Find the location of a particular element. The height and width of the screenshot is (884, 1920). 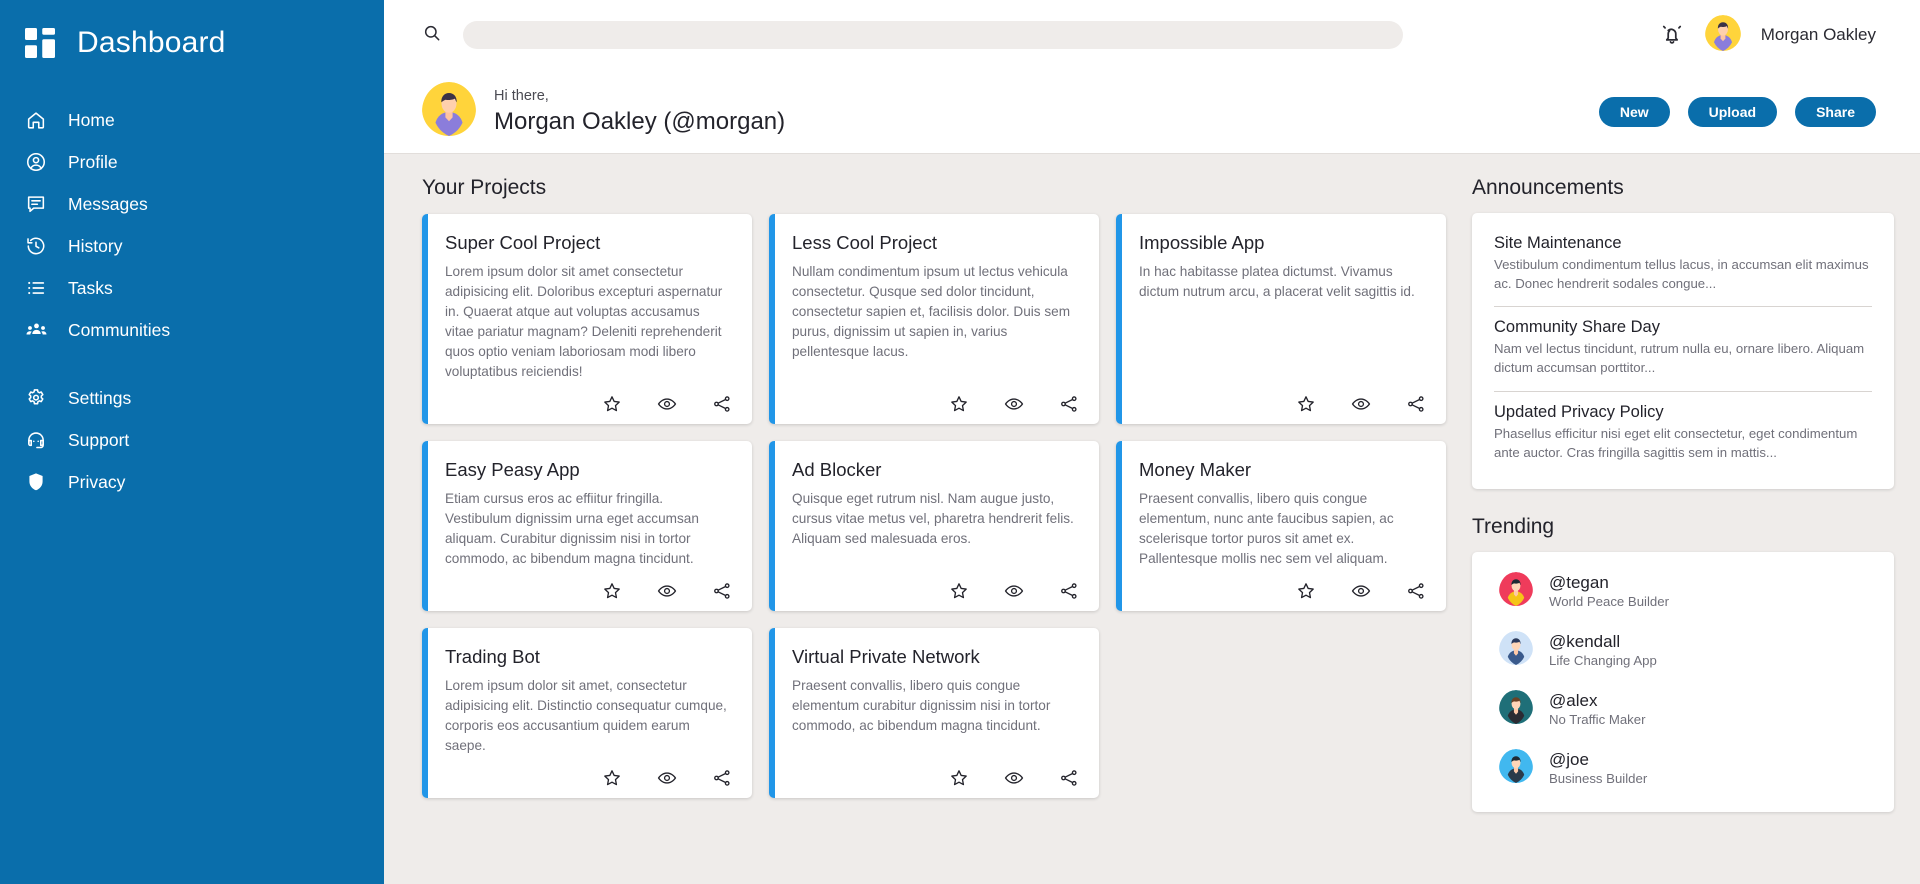

sidebar-item-privacy: Privacy is located at coordinates (192, 482).